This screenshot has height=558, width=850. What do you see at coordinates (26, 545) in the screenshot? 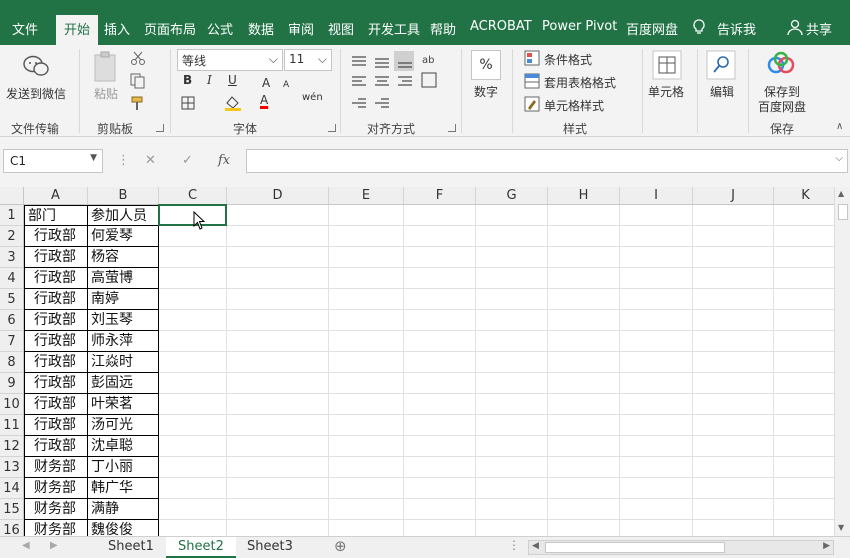
I see `prev-sheet-icon: ◀` at bounding box center [26, 545].